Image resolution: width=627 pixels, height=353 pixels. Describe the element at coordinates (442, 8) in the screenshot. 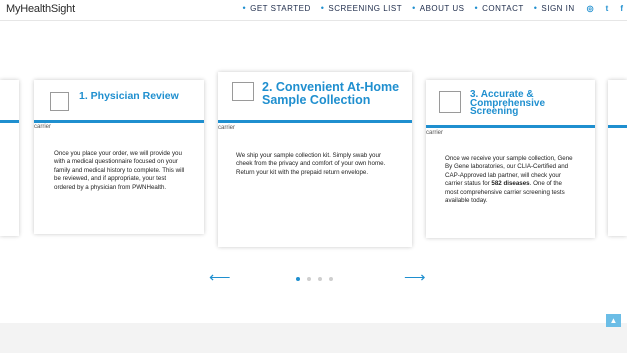

I see `nav-label: ABOUT US` at that location.